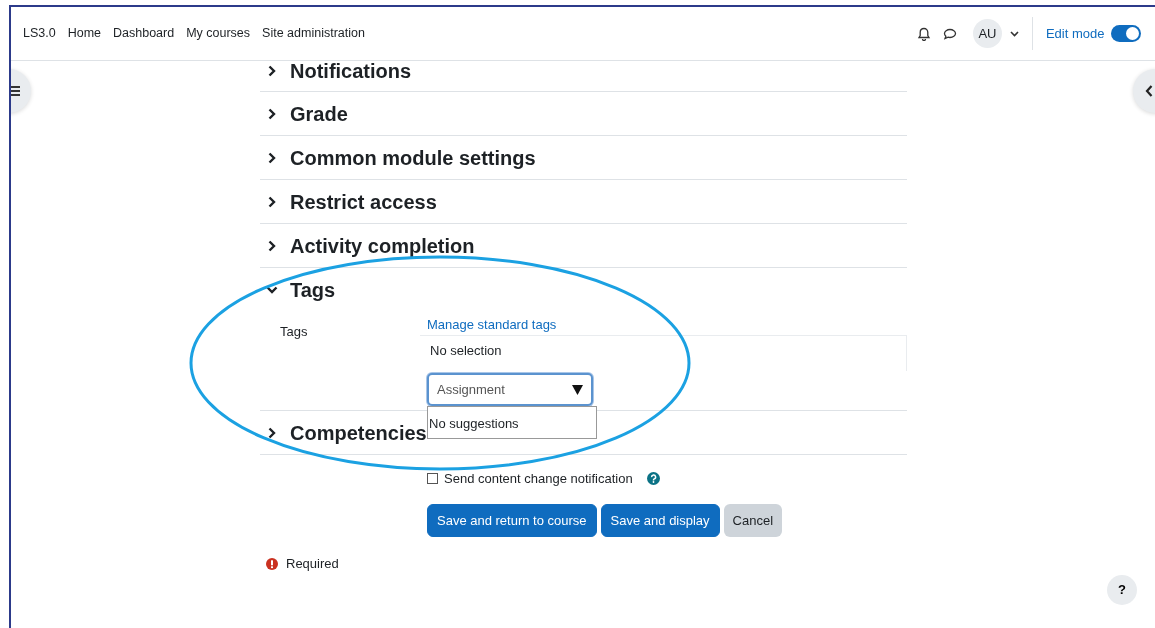 This screenshot has width=1155, height=628. I want to click on section-title: Common module settings, so click(413, 157).